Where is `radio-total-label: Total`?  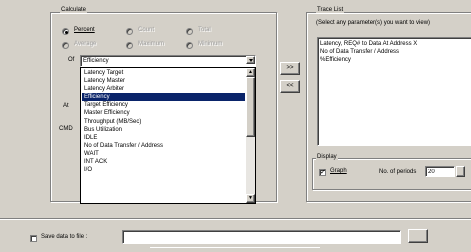
radio-total-label: Total is located at coordinates (204, 30).